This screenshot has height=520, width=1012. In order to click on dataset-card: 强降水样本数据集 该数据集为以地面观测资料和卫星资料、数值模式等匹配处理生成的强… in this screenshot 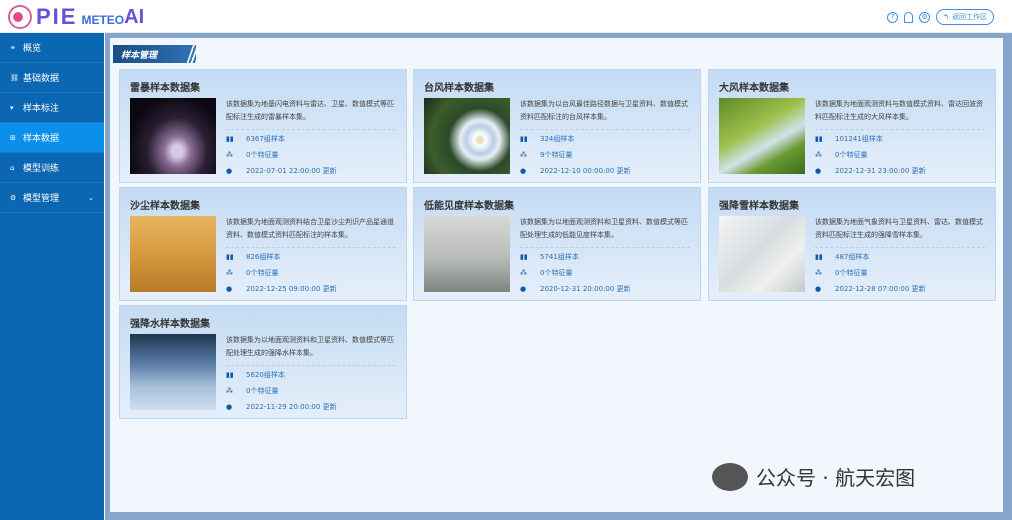, I will do `click(263, 362)`.